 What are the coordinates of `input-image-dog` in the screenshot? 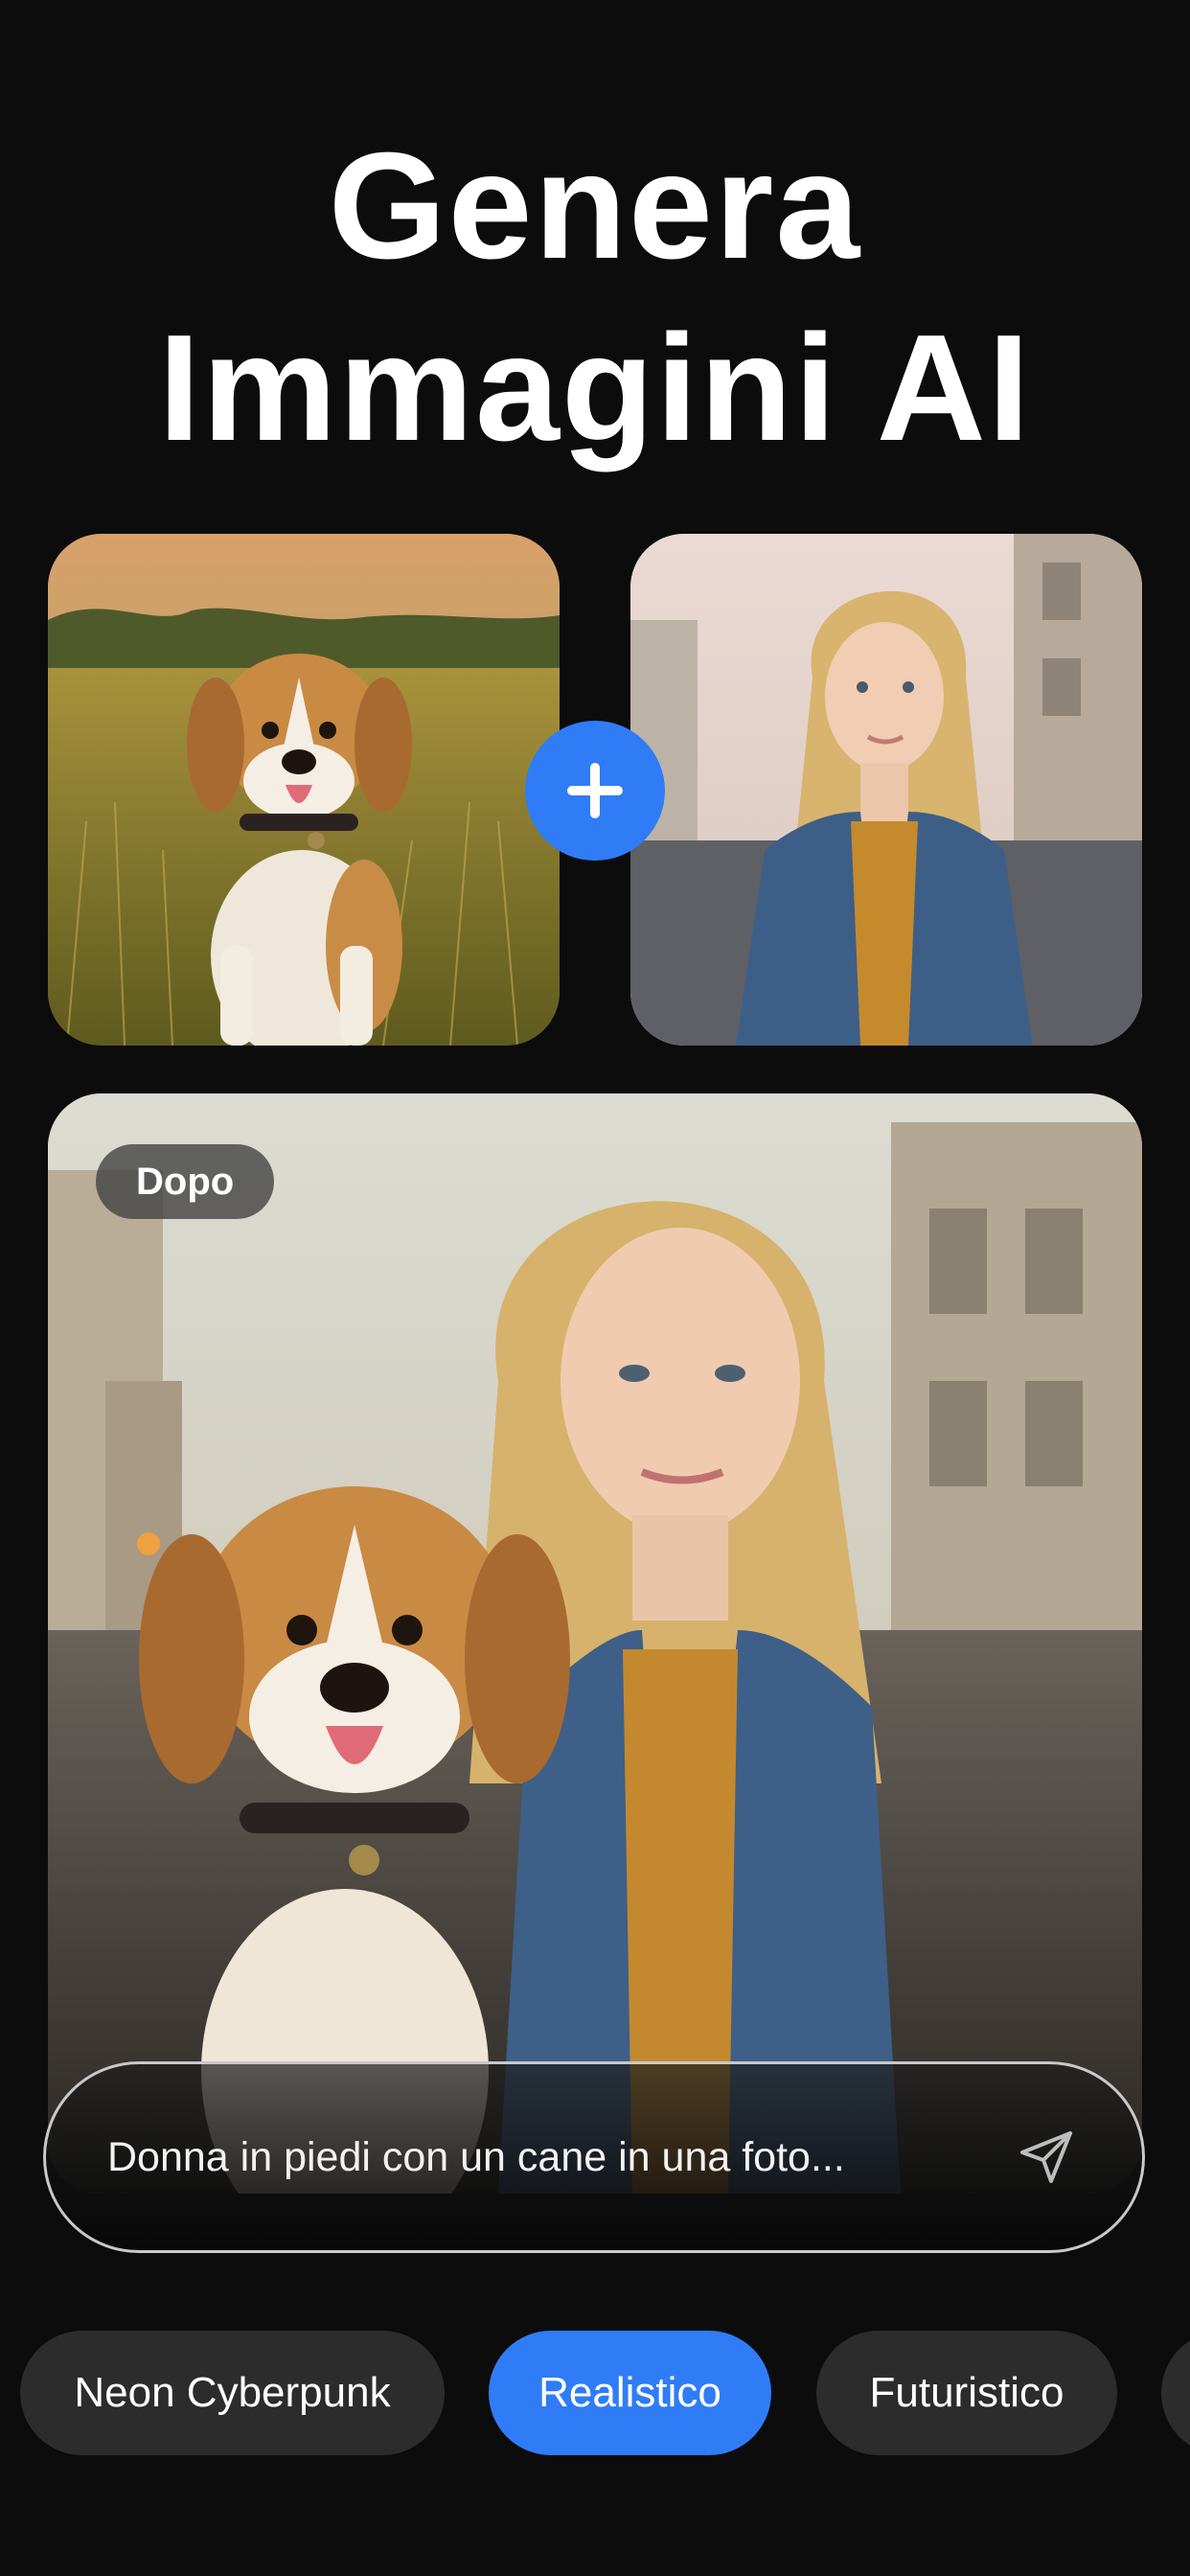 It's located at (304, 790).